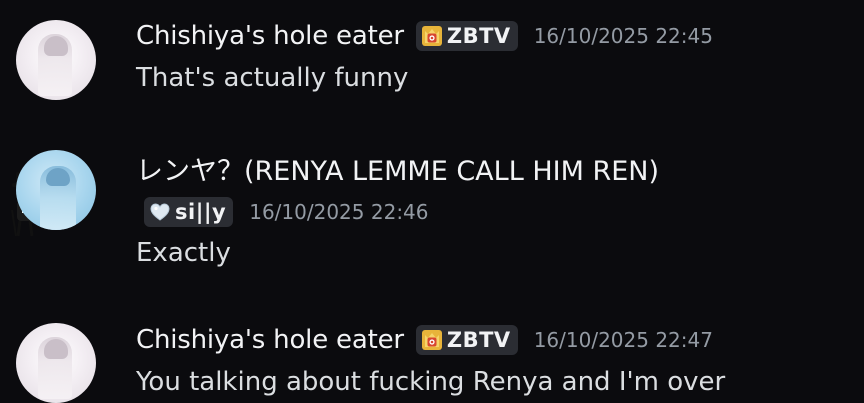 The width and height of the screenshot is (864, 403). Describe the element at coordinates (183, 253) in the screenshot. I see `message-content: Exactly` at that location.